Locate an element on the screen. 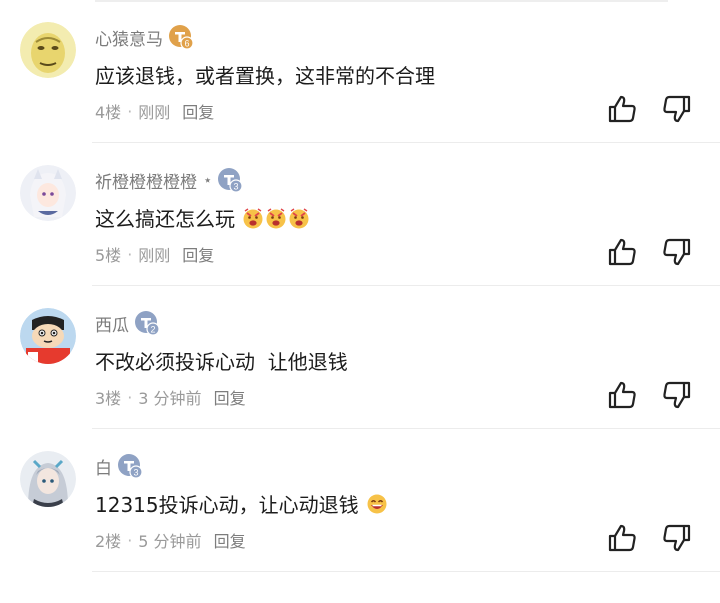 The height and width of the screenshot is (603, 720). level-number: 2 is located at coordinates (152, 329).